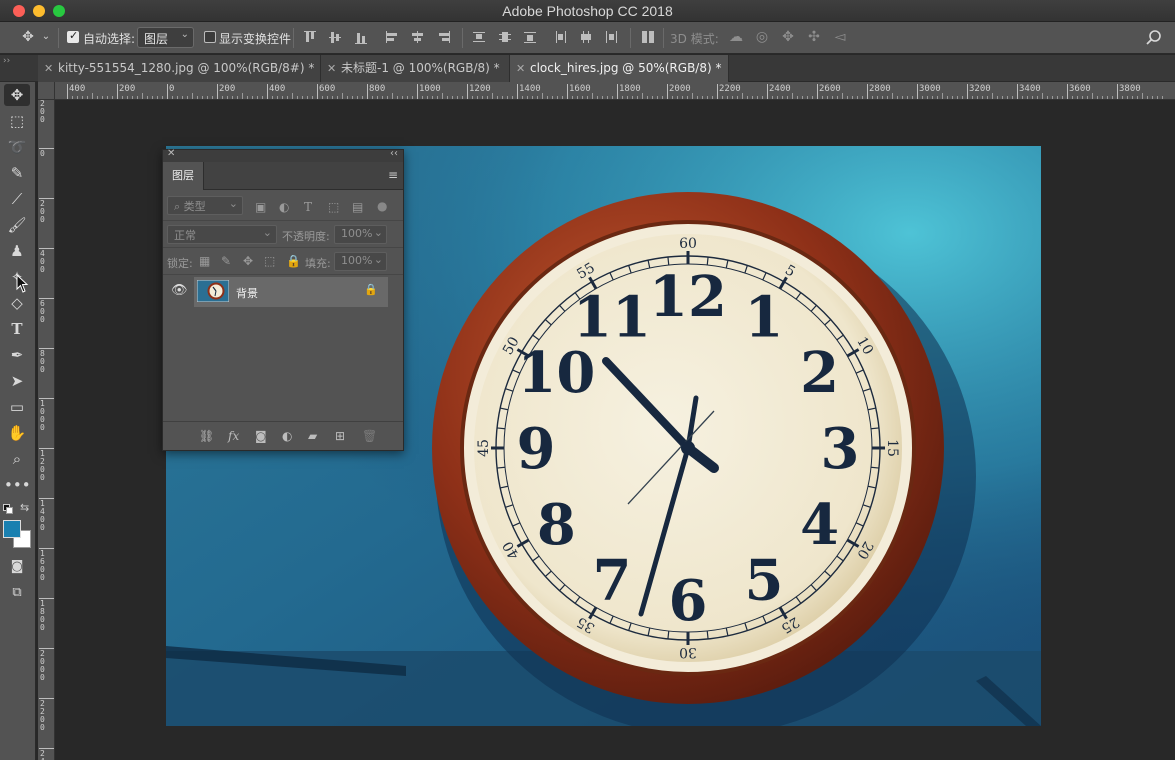 Image resolution: width=1175 pixels, height=760 pixels. I want to click on tab-untitled-1: ✕ 未标题-1 @ 100%(RGB/8) *, so click(415, 68).